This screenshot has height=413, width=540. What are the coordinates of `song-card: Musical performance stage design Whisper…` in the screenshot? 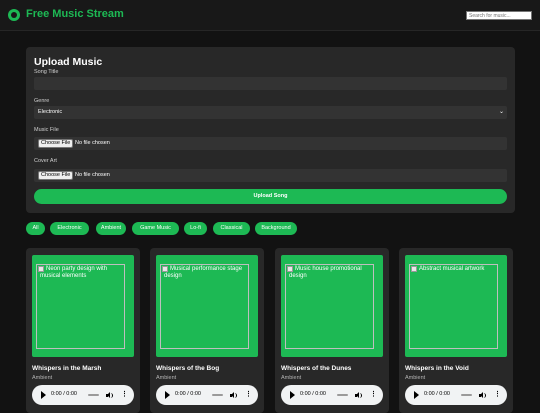 It's located at (207, 330).